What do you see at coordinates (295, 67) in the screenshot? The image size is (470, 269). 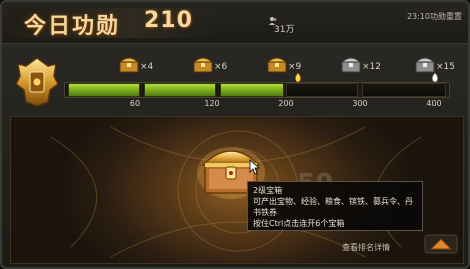 I see `chest-count: ×9` at bounding box center [295, 67].